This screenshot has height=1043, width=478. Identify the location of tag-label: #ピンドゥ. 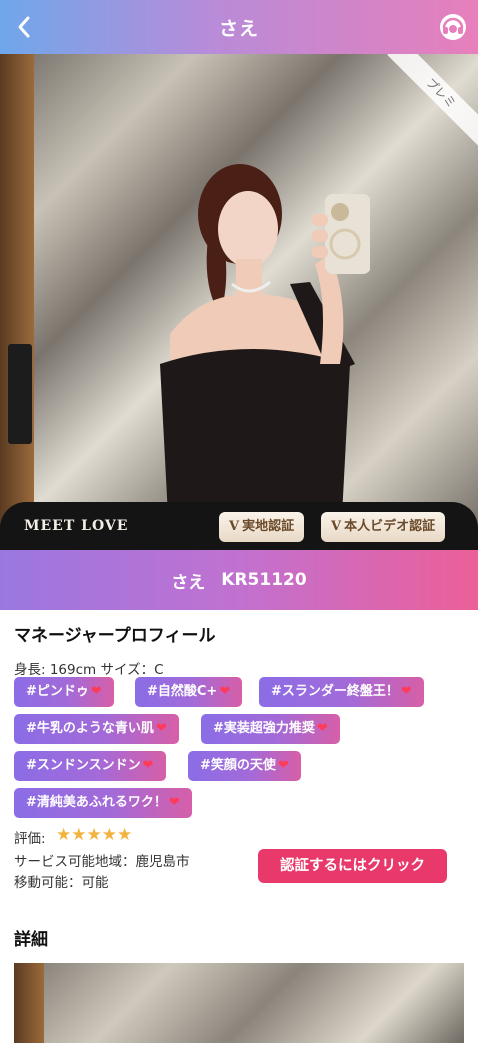
(57, 691).